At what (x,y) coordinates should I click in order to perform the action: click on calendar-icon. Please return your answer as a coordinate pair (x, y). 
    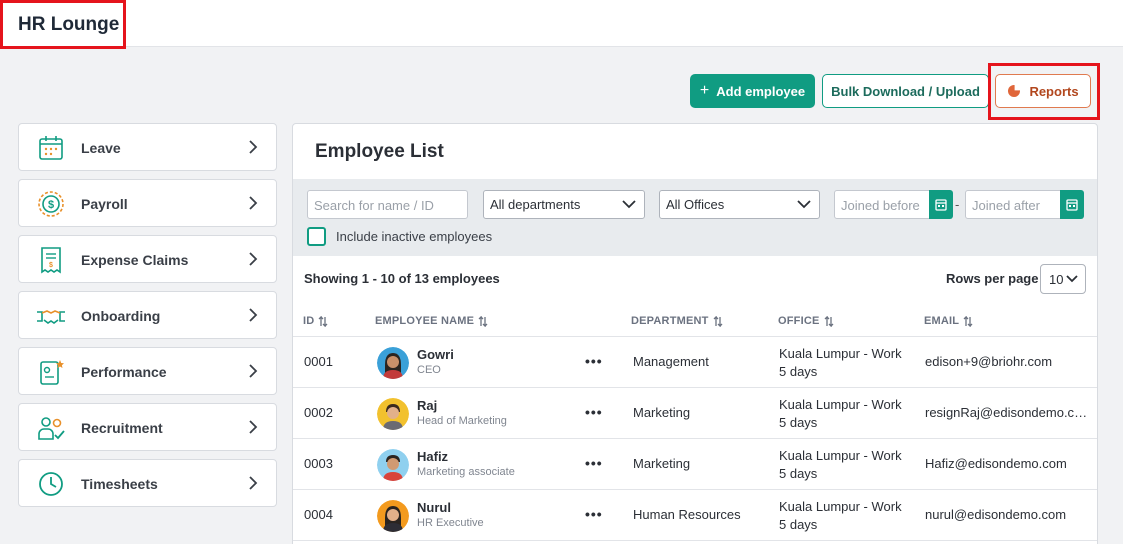
    Looking at the image, I should click on (1072, 205).